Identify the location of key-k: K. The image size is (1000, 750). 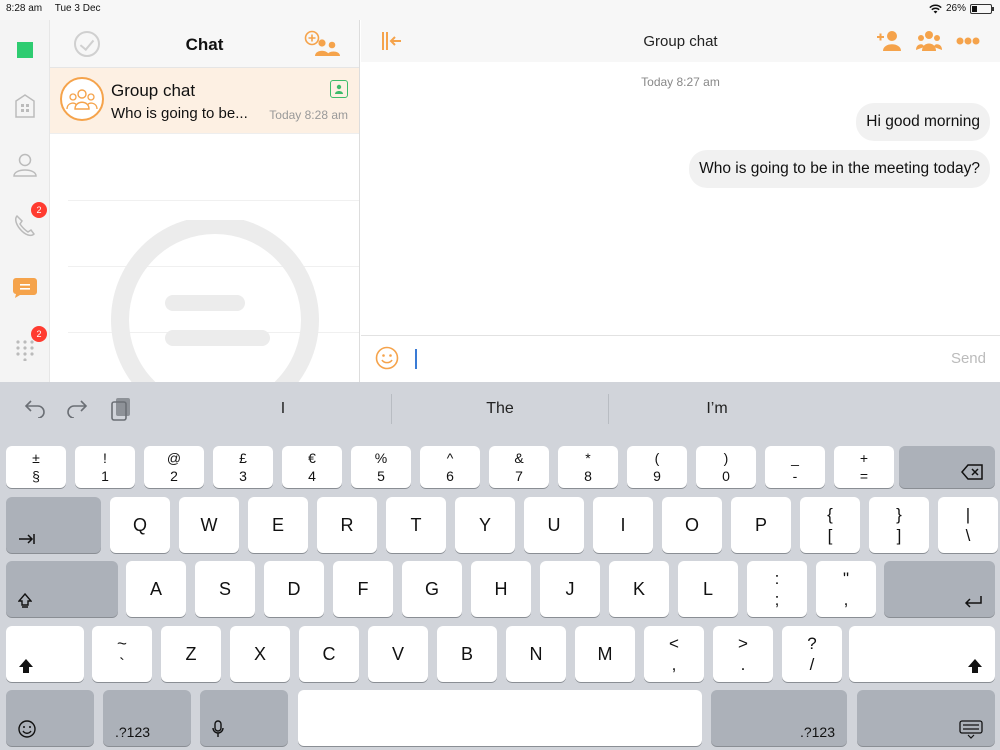
(639, 589).